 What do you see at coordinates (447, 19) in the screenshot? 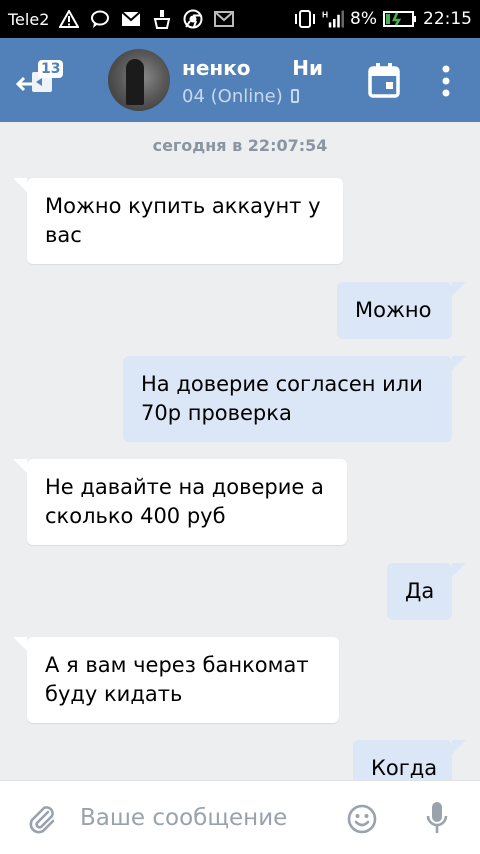
I see `clock: 22:15` at bounding box center [447, 19].